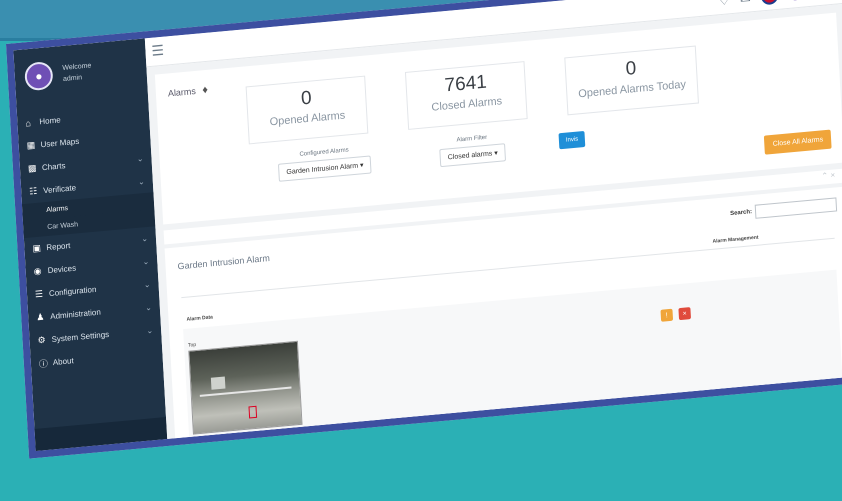  What do you see at coordinates (58, 247) in the screenshot?
I see `sidebar-item-label: Report` at bounding box center [58, 247].